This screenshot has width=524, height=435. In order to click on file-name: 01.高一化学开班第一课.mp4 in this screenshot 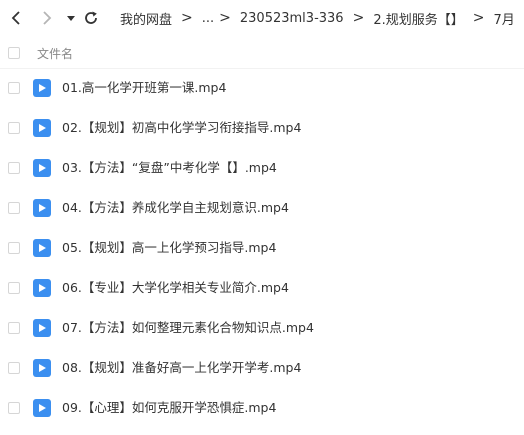, I will do `click(144, 88)`.